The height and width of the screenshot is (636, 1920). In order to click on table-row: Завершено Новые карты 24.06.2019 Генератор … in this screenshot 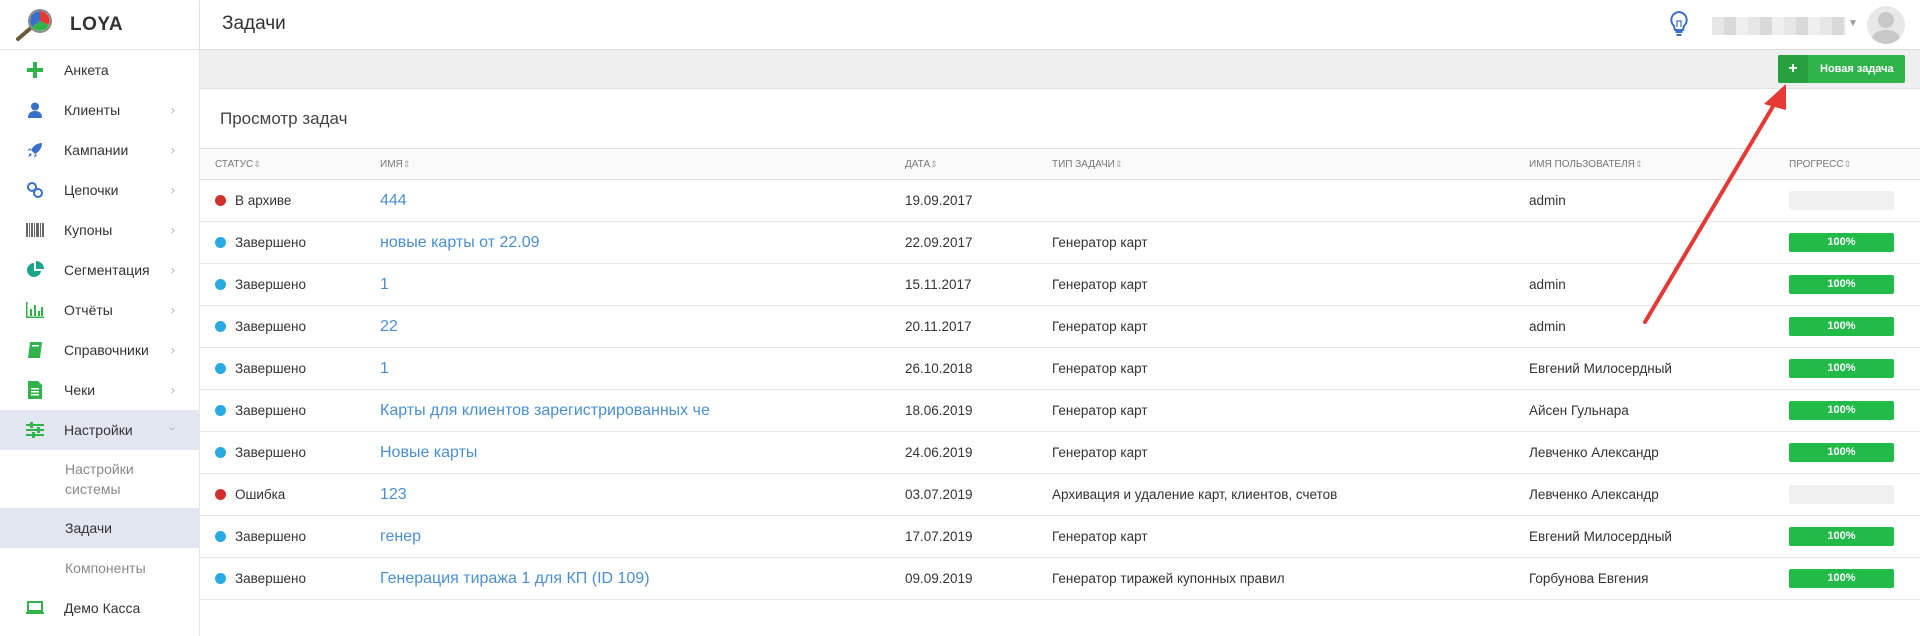, I will do `click(1060, 452)`.